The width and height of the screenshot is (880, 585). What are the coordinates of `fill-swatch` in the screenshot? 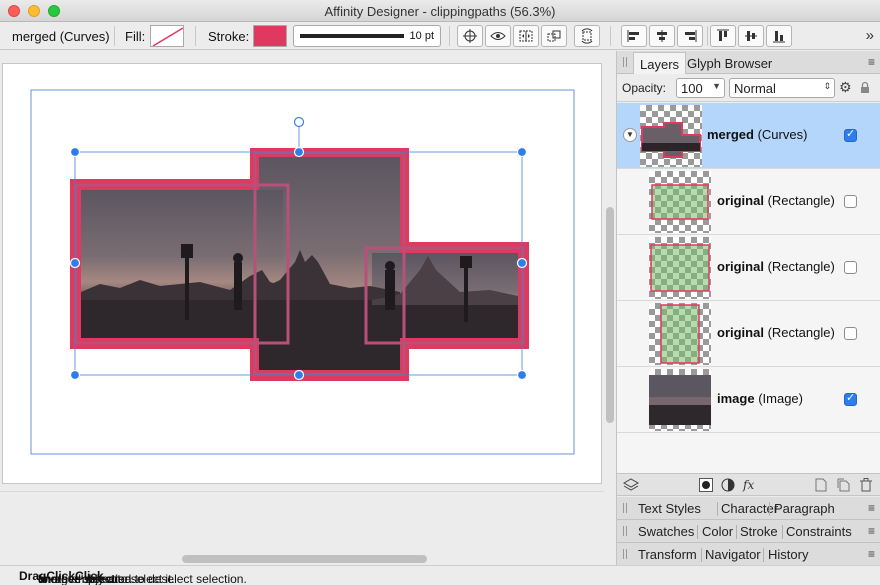 It's located at (167, 36).